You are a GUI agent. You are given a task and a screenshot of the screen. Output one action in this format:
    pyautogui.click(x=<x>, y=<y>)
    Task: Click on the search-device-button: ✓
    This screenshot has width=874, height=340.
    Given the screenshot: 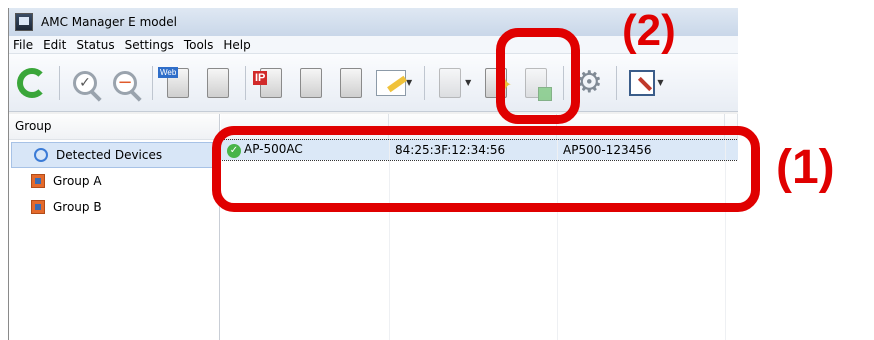 What is the action you would take?
    pyautogui.click(x=85, y=83)
    